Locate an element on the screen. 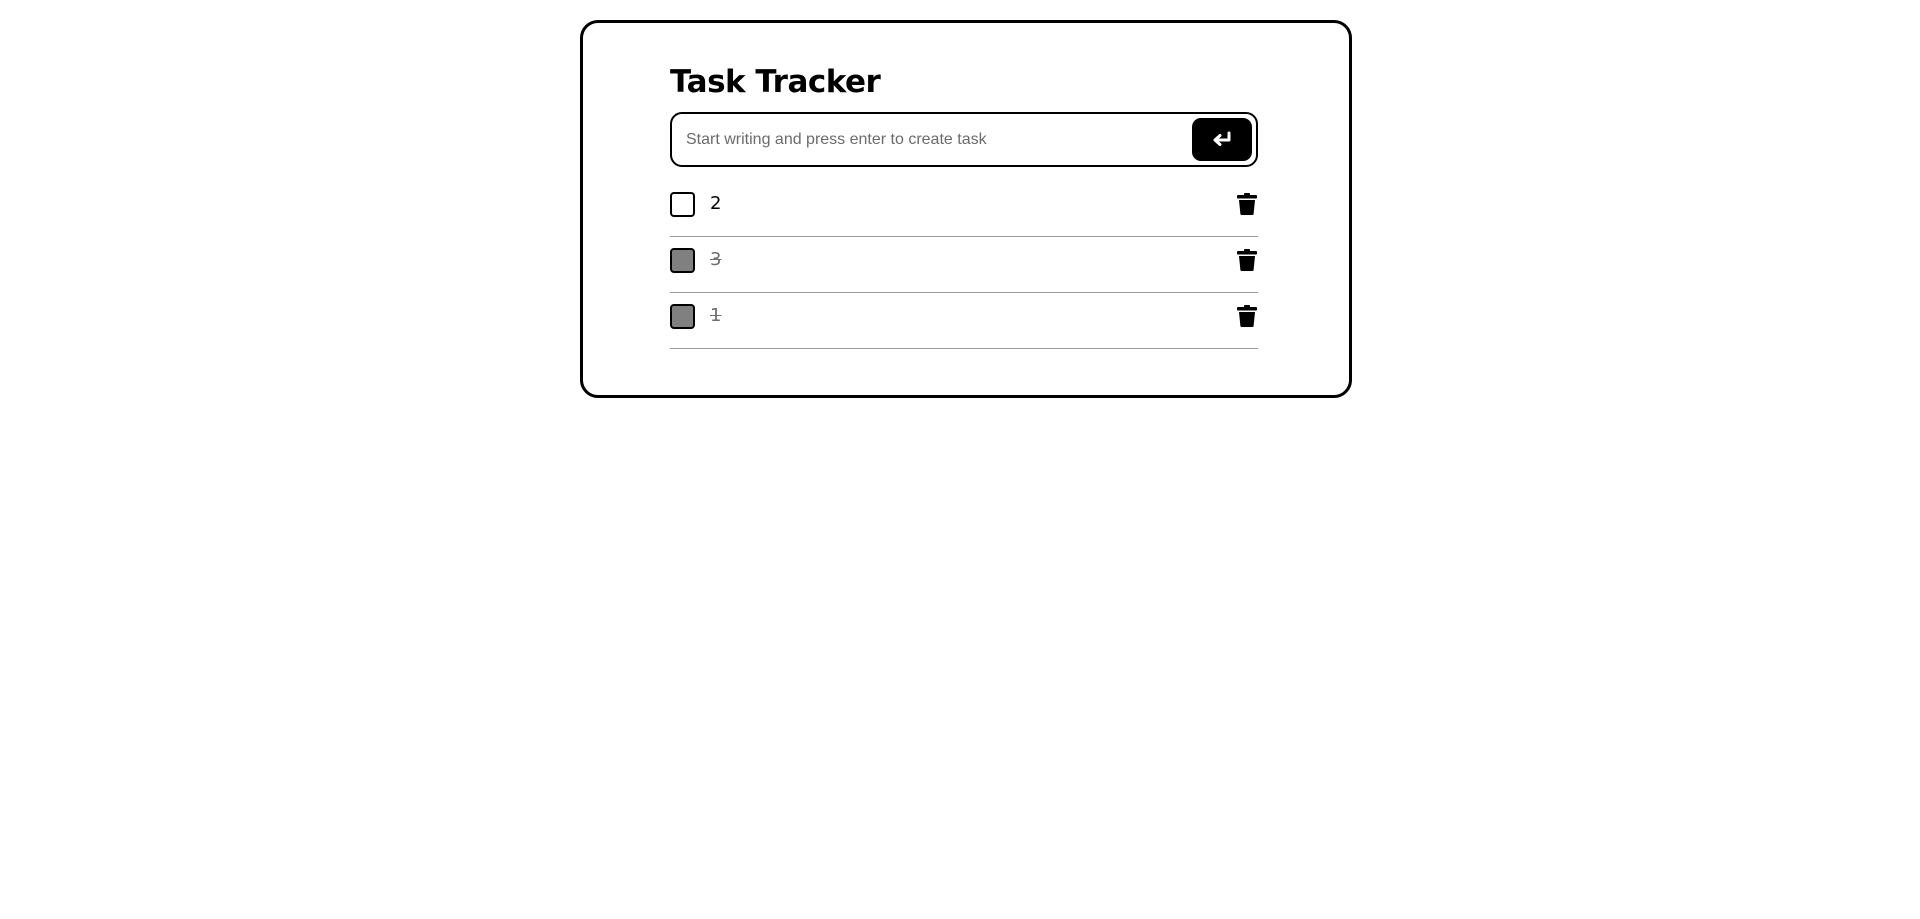  enter-icon is located at coordinates (1222, 138).